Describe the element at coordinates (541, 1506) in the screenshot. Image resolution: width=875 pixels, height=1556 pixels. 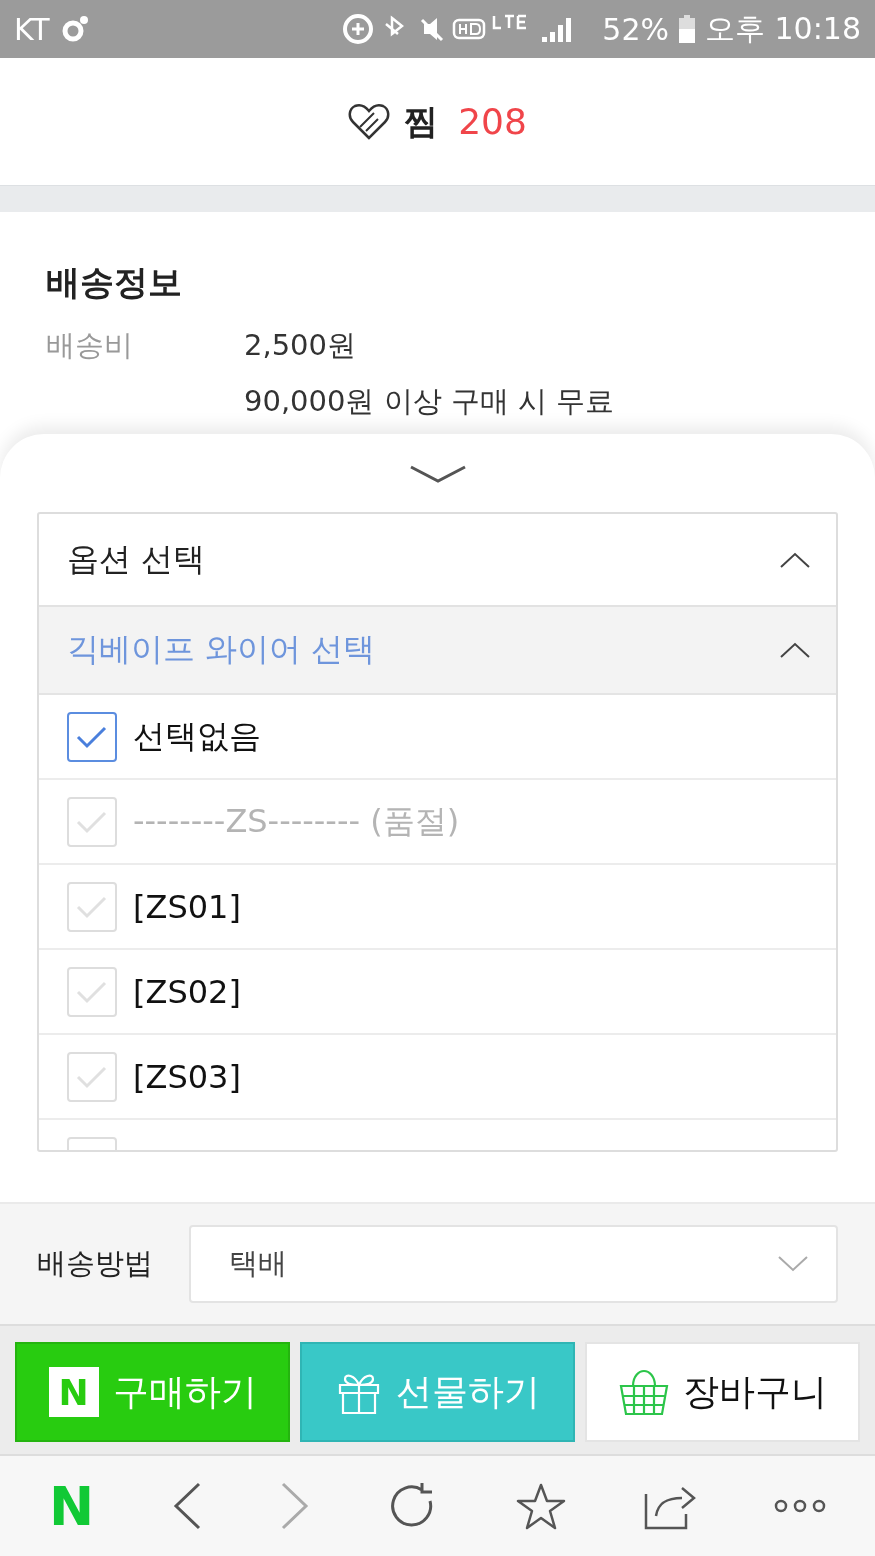
I see `star-icon` at that location.